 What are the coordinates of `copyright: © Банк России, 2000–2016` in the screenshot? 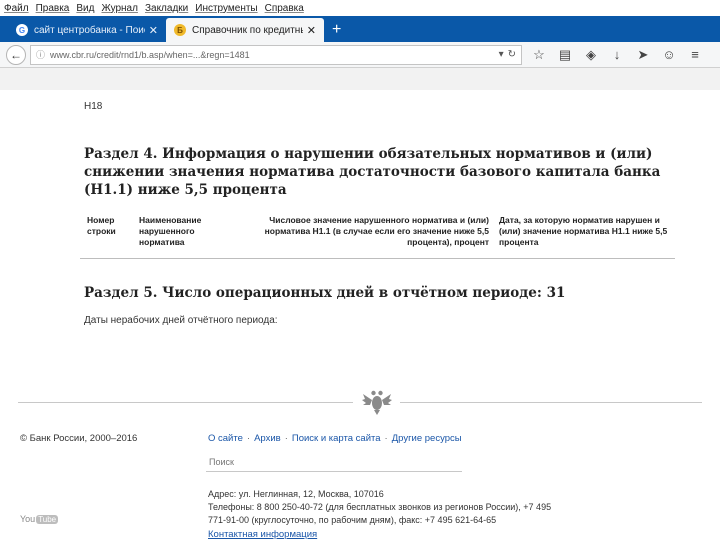 It's located at (79, 438).